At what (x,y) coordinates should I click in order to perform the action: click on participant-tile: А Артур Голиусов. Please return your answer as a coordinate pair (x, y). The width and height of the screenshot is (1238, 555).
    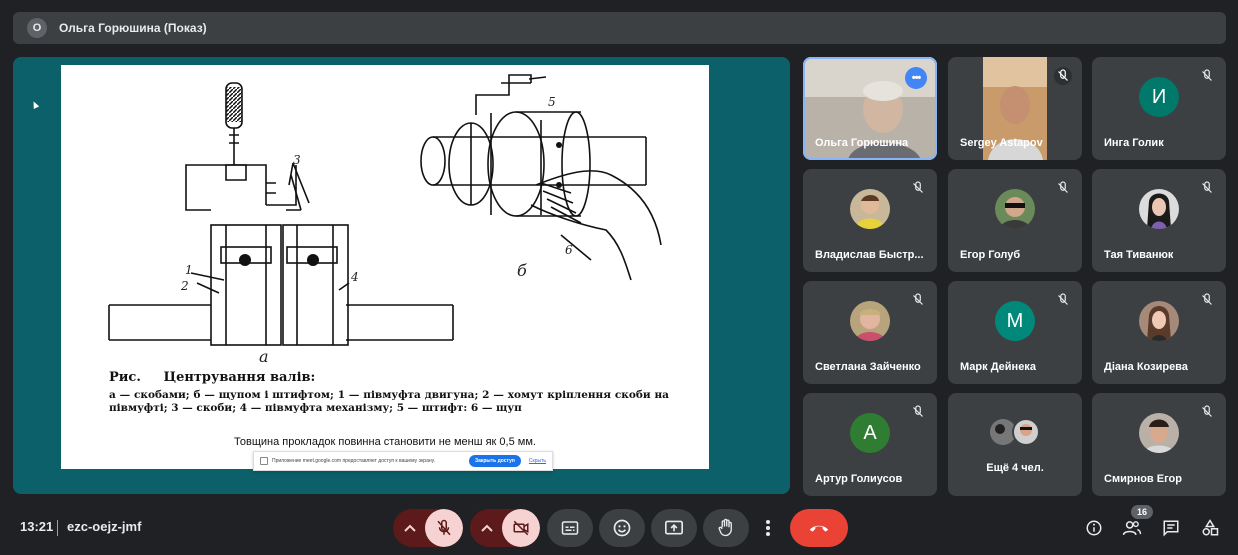
    Looking at the image, I should click on (870, 444).